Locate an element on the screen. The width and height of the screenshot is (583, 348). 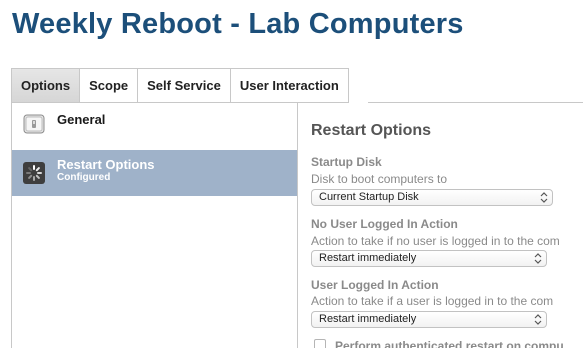
auth-restart-checkbox is located at coordinates (320, 343).